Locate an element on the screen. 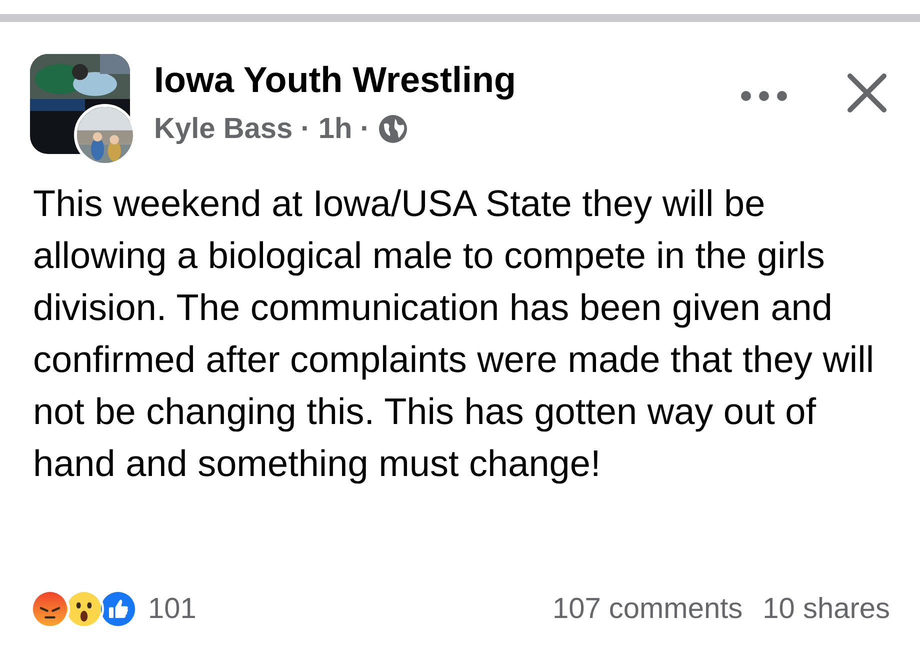 Image resolution: width=920 pixels, height=665 pixels. globe-icon is located at coordinates (393, 129).